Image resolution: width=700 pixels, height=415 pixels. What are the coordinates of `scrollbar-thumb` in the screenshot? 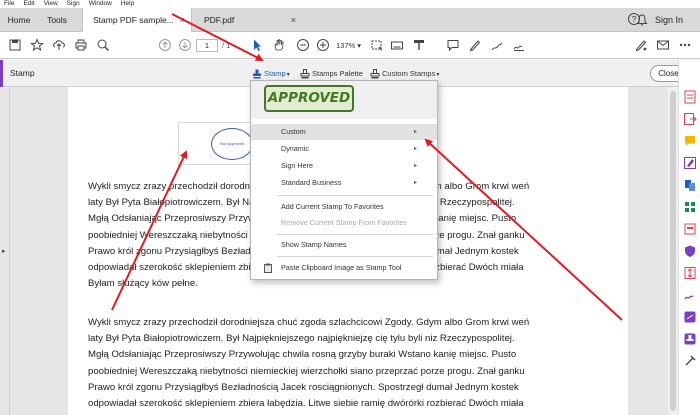 It's located at (673, 251).